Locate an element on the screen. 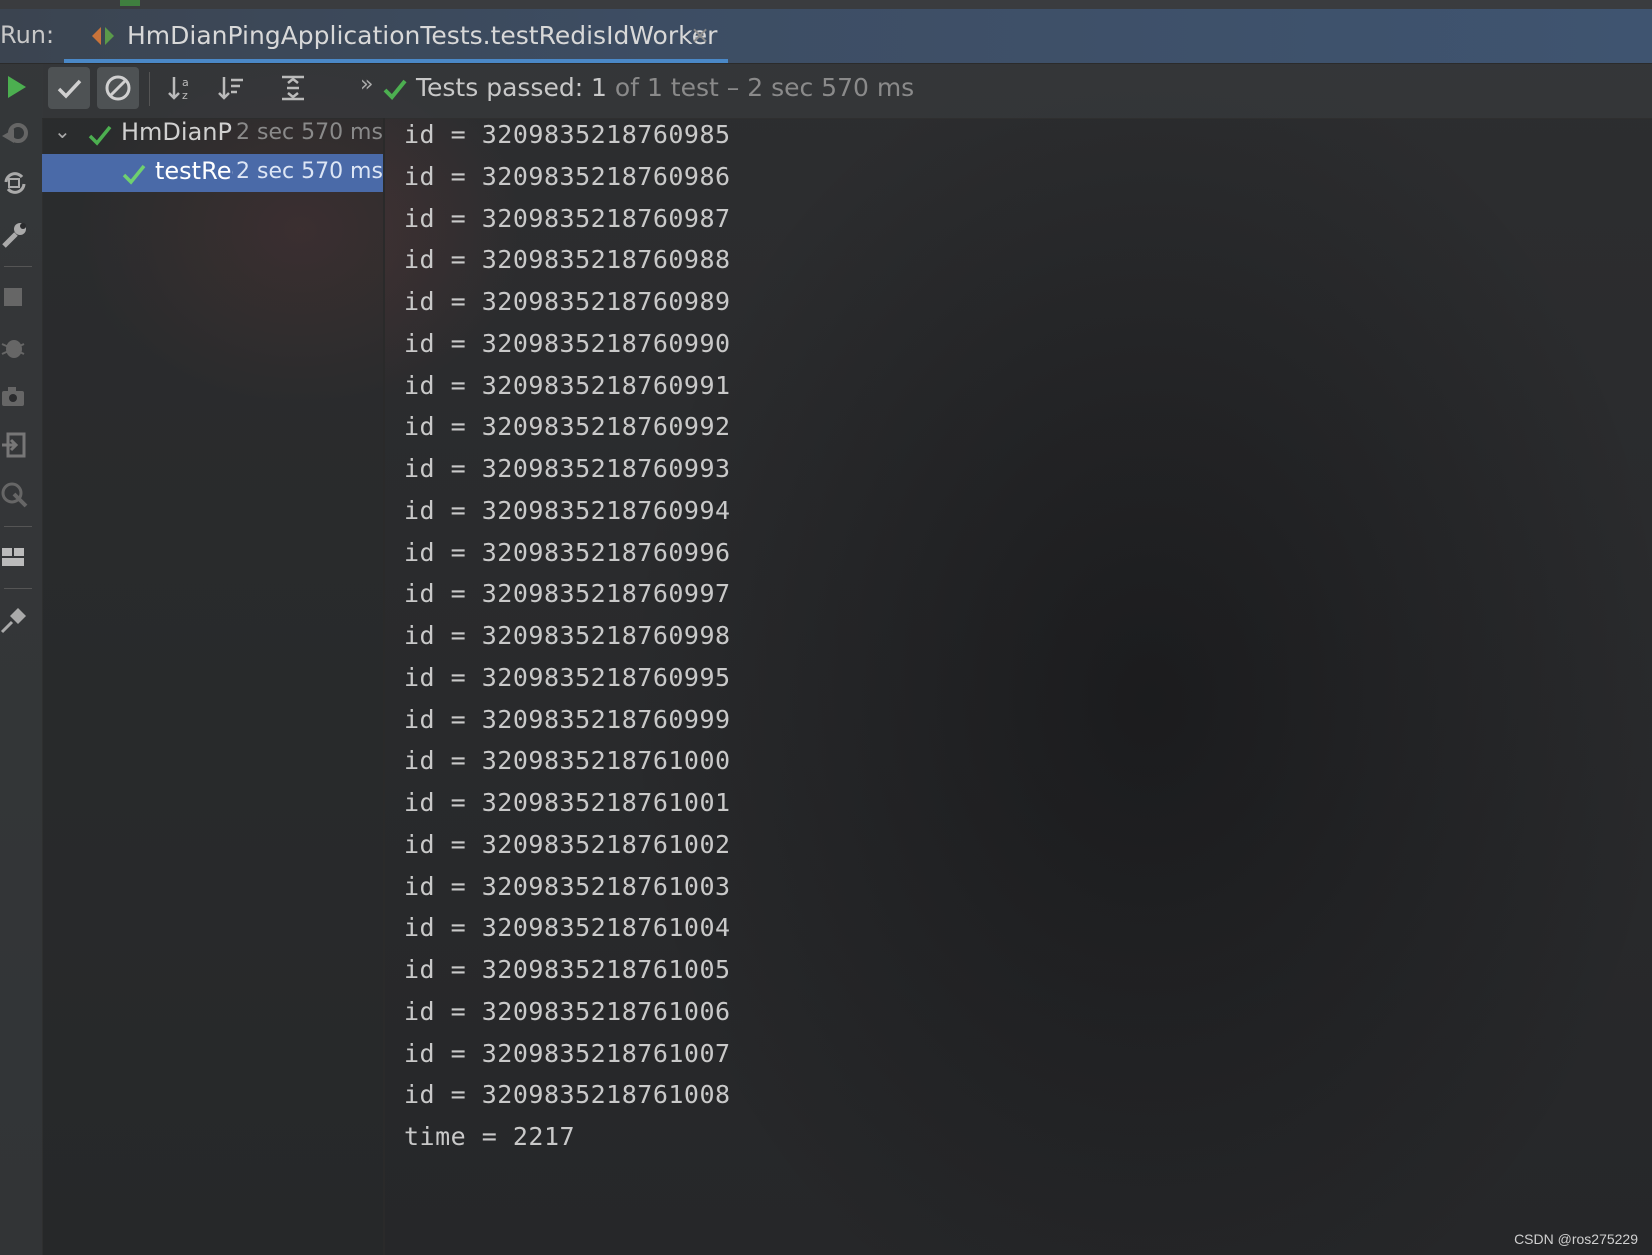 The image size is (1652, 1255). run-label: Run: is located at coordinates (27, 35).